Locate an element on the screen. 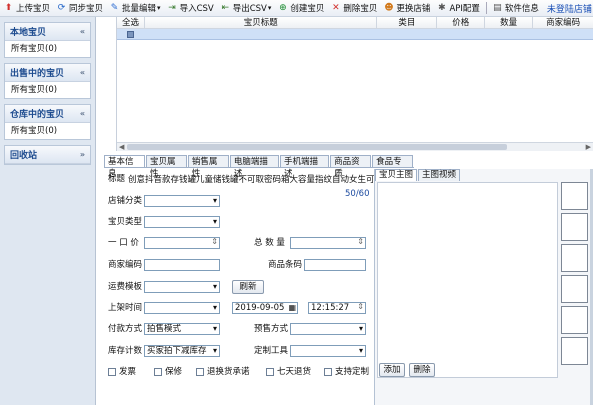  sync-item-label: 同步宝贝 is located at coordinates (86, 9).